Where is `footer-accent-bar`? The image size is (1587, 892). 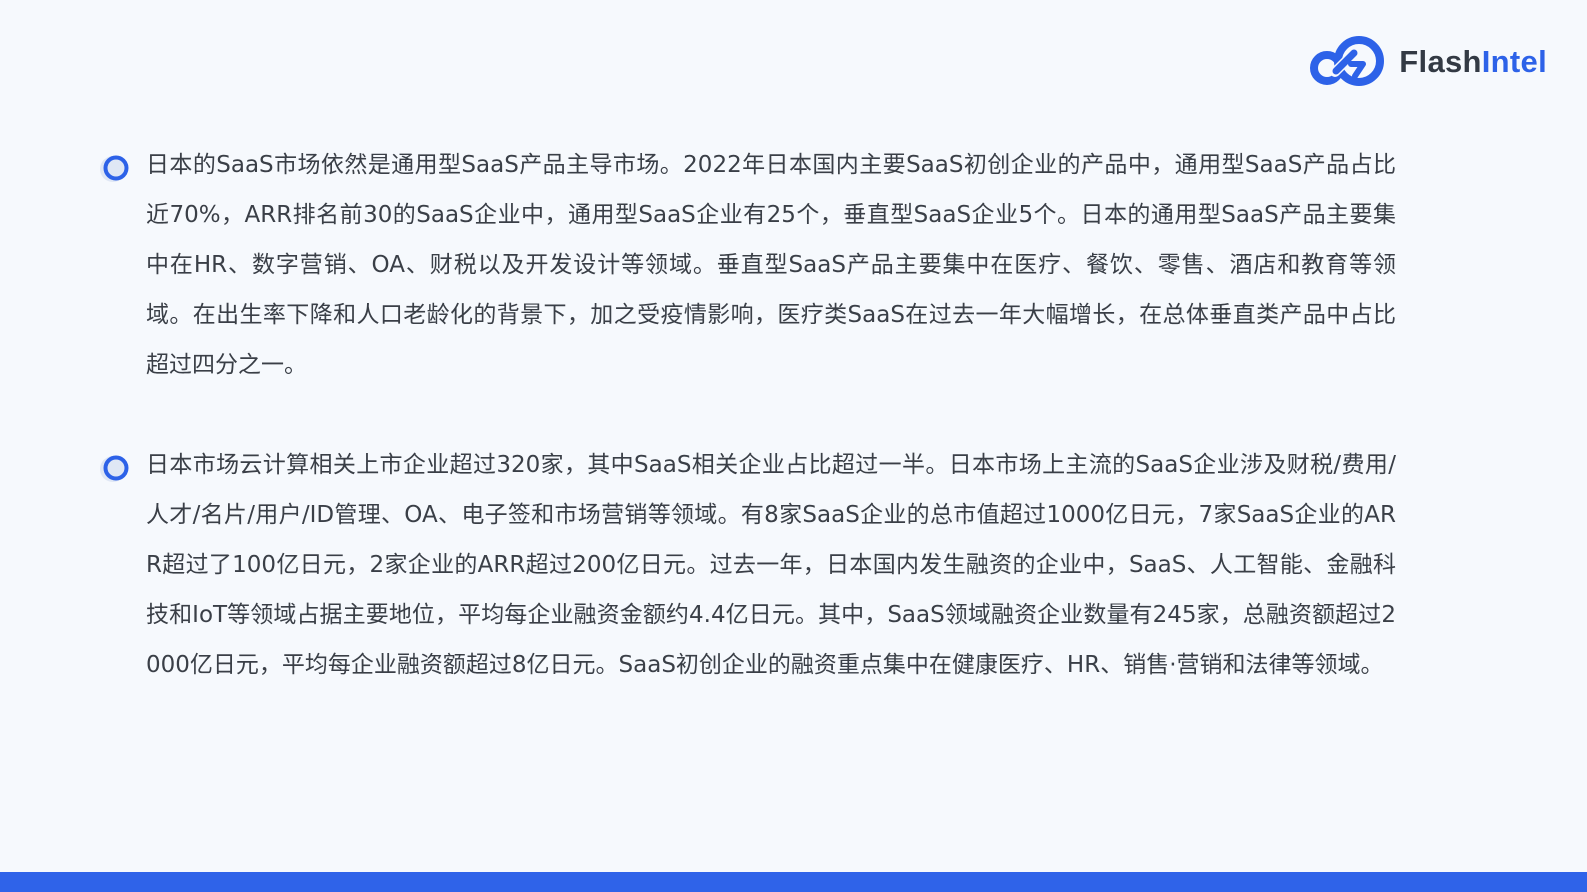
footer-accent-bar is located at coordinates (793, 882).